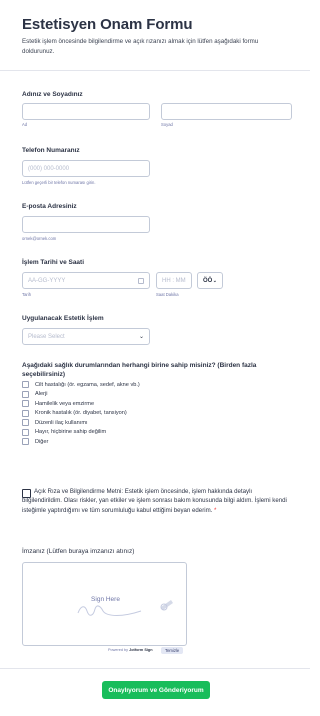 The height and width of the screenshot is (716, 320). I want to click on email-sublabel: ornek@ornek.com, so click(39, 238).